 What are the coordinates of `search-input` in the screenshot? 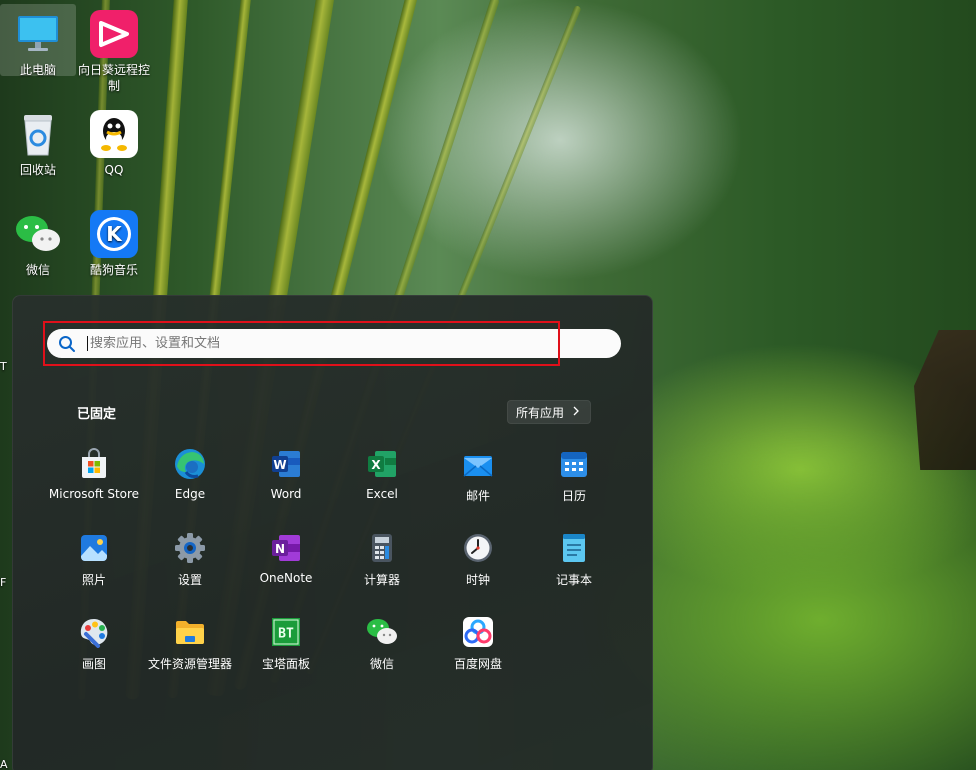 It's located at (340, 343).